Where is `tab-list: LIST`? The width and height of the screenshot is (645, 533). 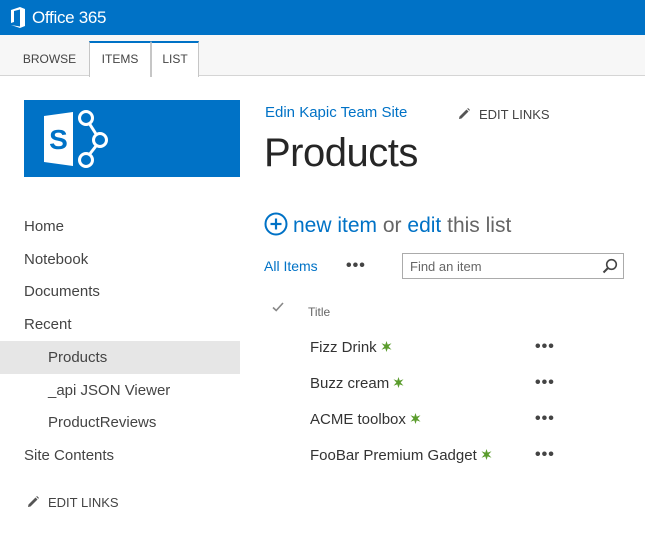 tab-list: LIST is located at coordinates (175, 59).